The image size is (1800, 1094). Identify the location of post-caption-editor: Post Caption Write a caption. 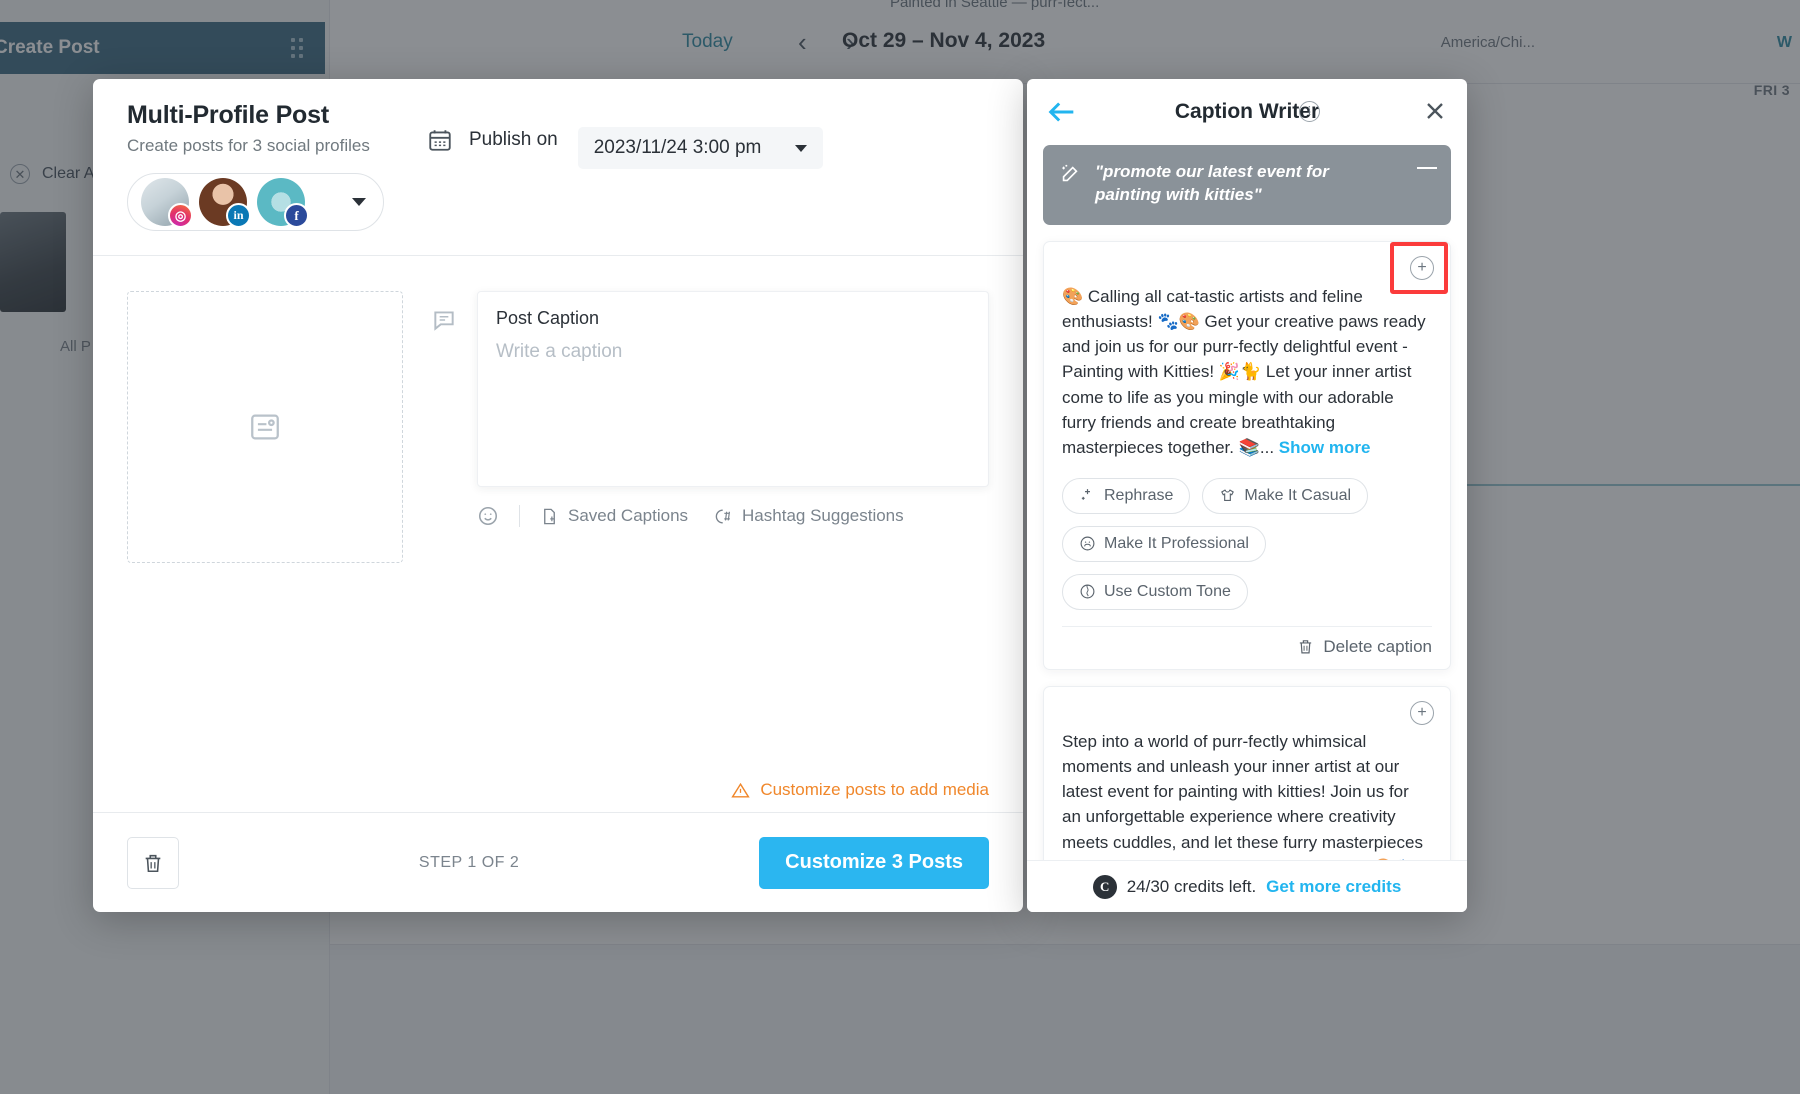
(733, 389).